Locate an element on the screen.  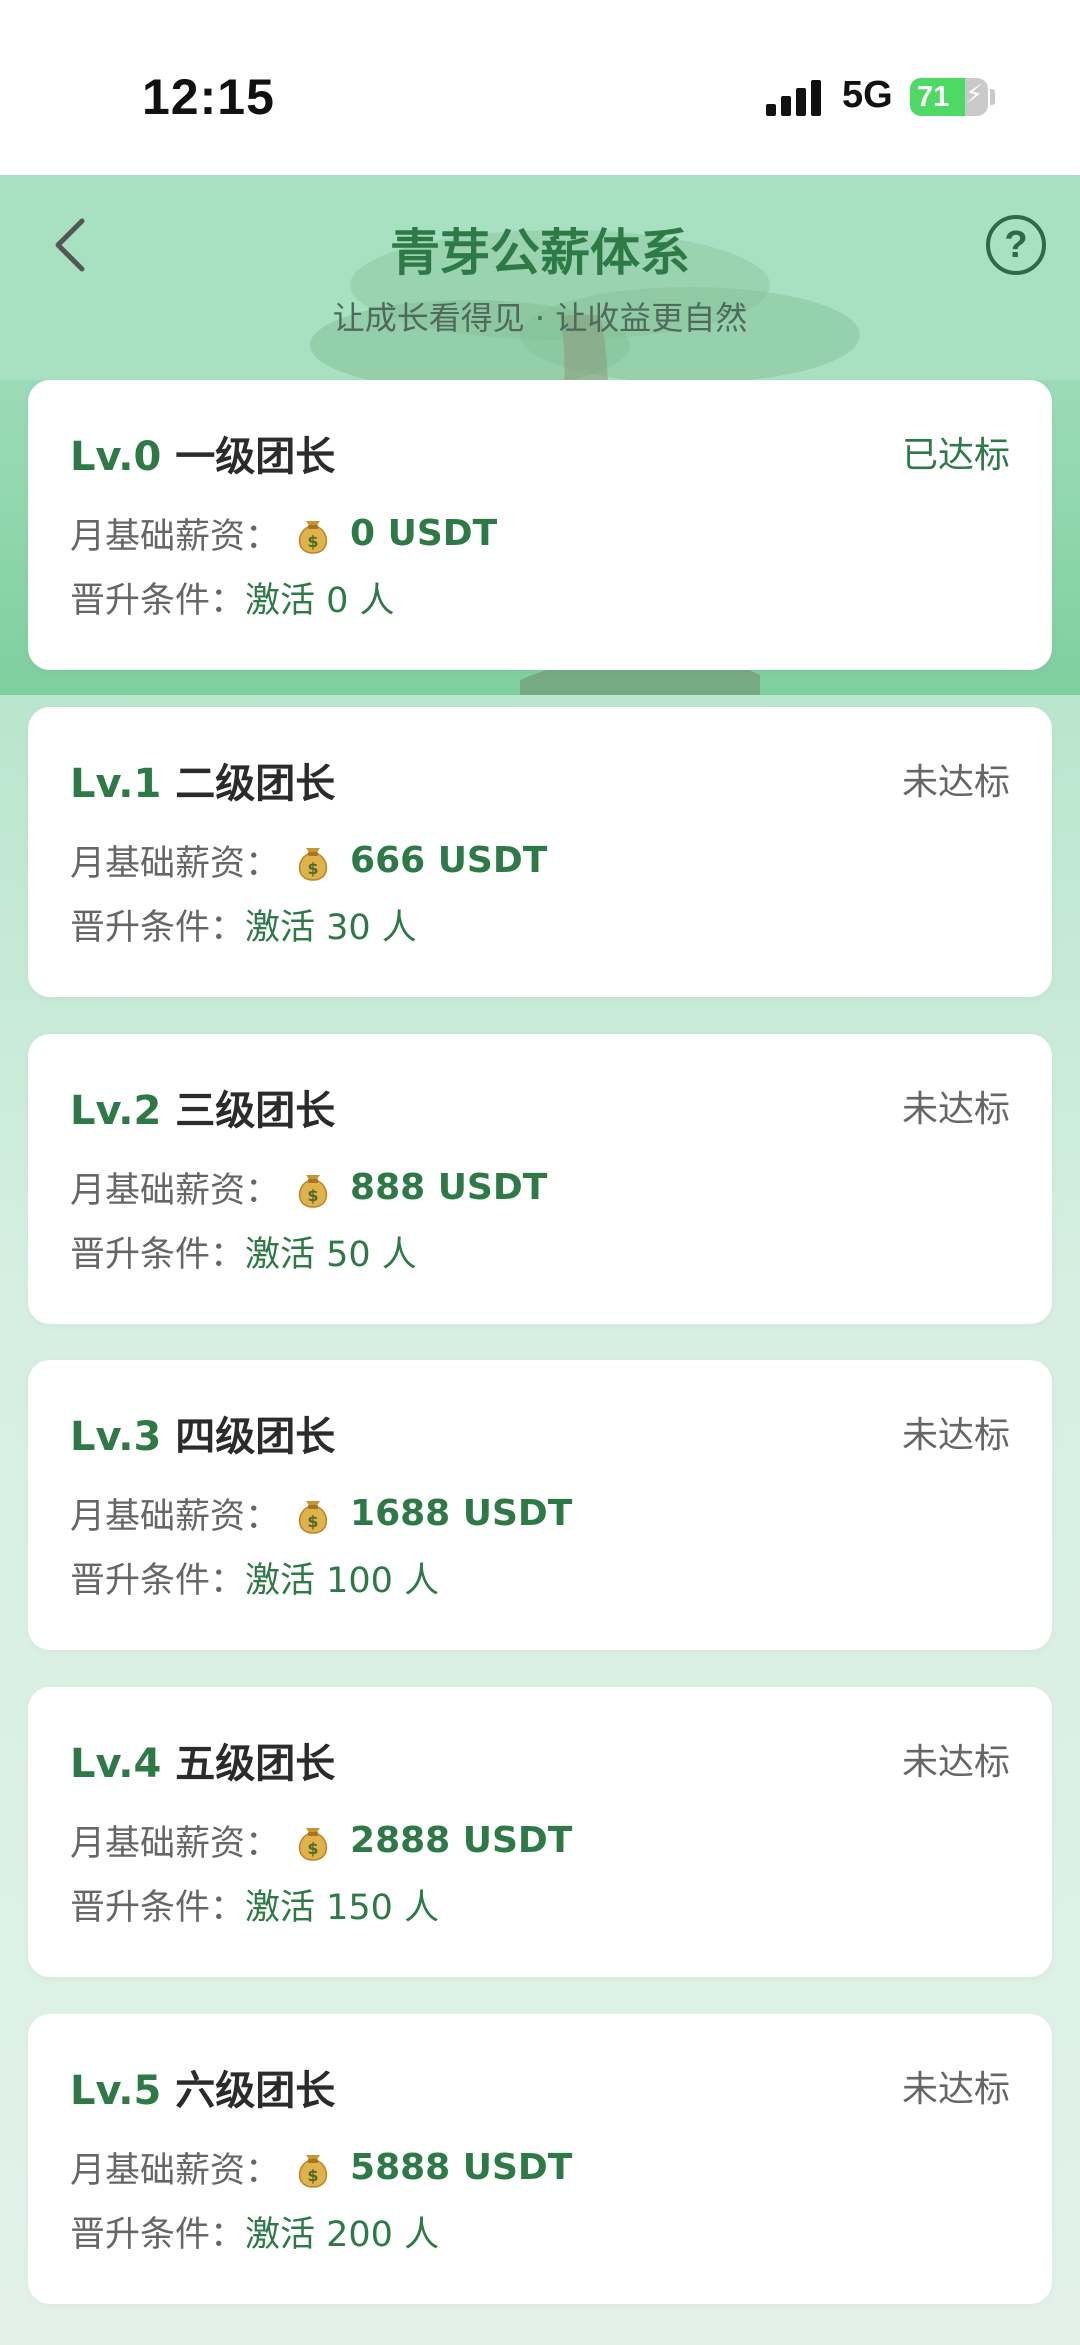
condition-value: 激活 150 人 is located at coordinates (342, 1908).